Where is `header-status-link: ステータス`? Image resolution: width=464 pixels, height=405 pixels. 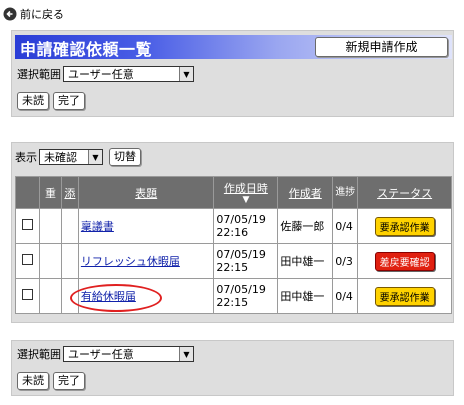 header-status-link: ステータス is located at coordinates (404, 193).